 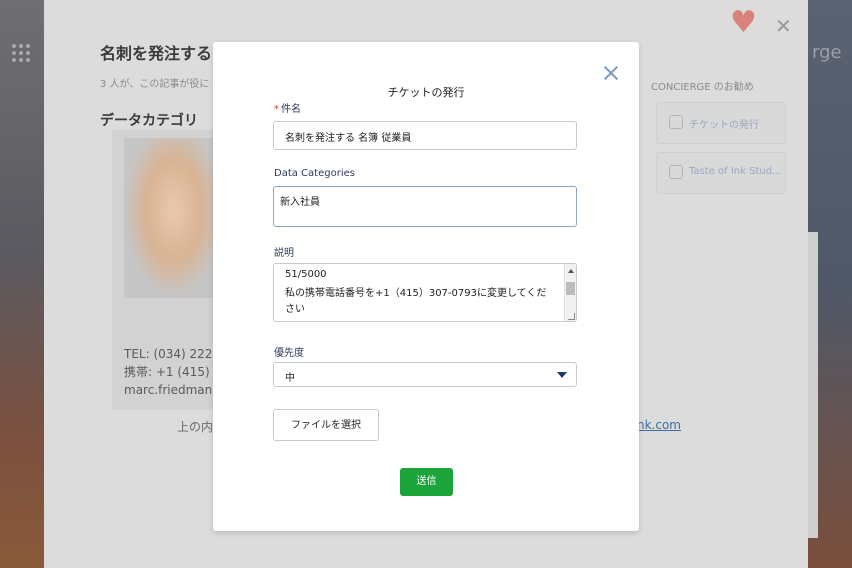 I want to click on resize-handle-icon, so click(x=571, y=316).